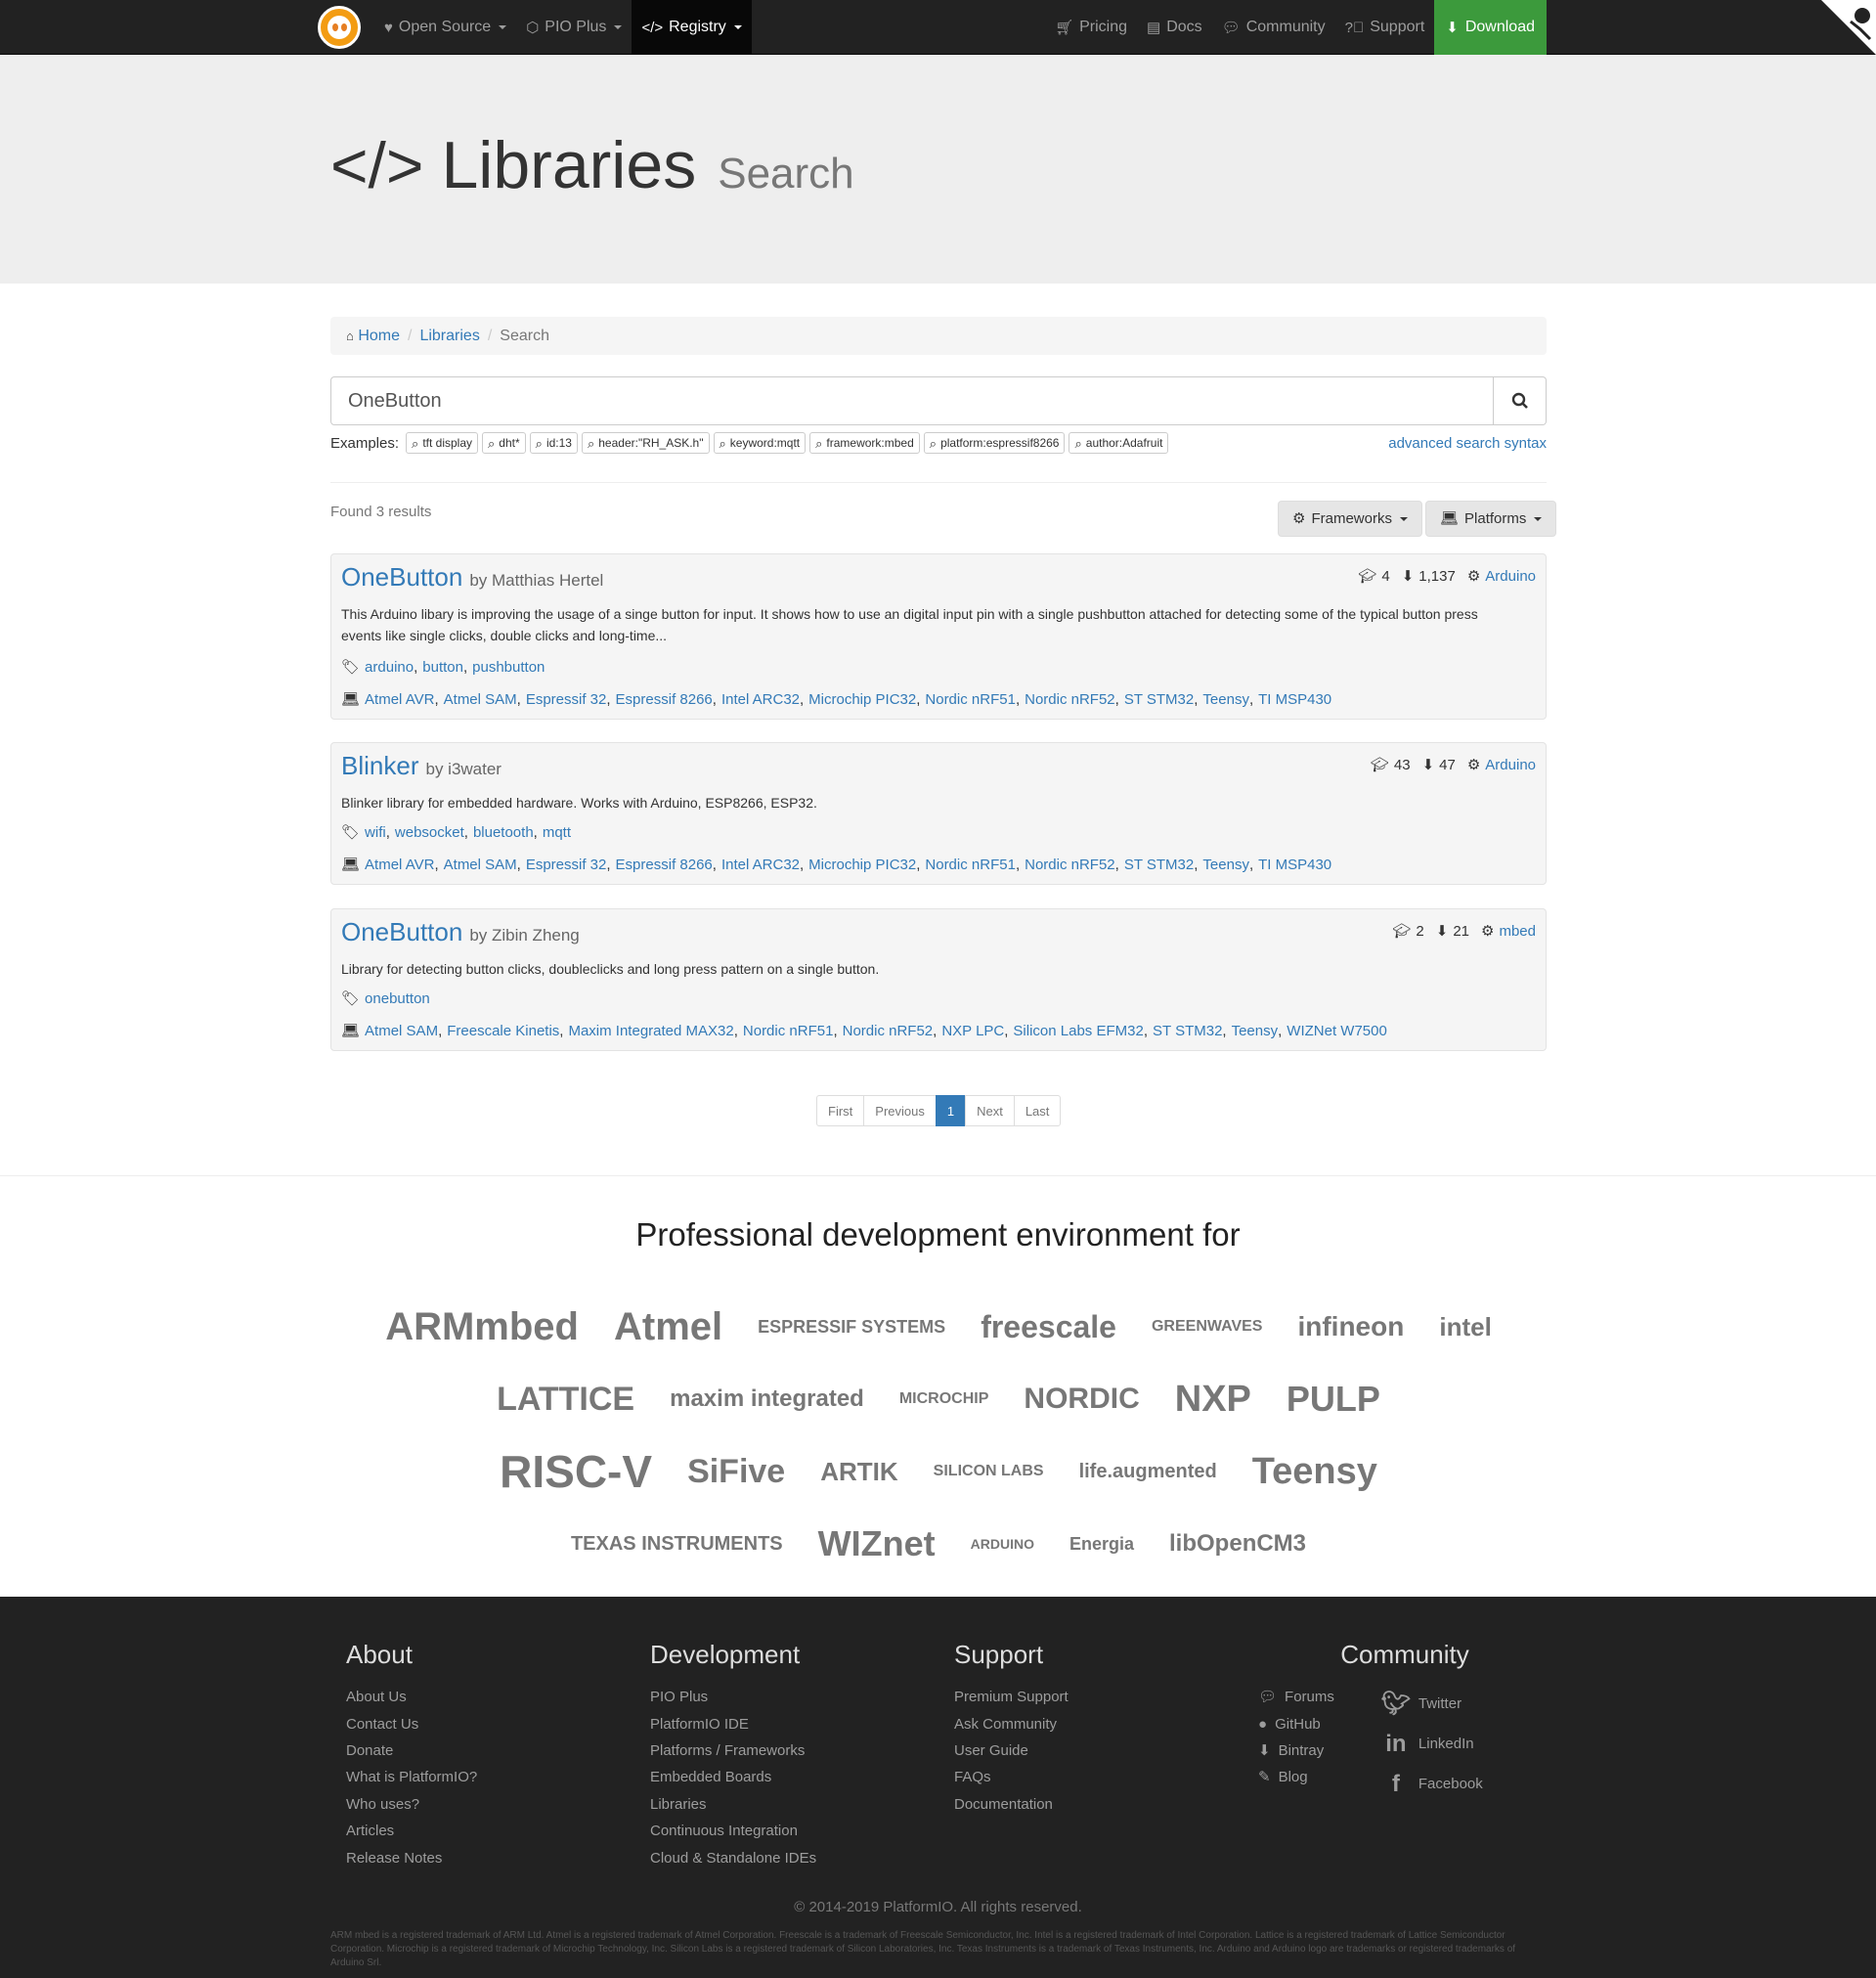  What do you see at coordinates (1432, 1744) in the screenshot?
I see `social-link: in LinkedIn` at bounding box center [1432, 1744].